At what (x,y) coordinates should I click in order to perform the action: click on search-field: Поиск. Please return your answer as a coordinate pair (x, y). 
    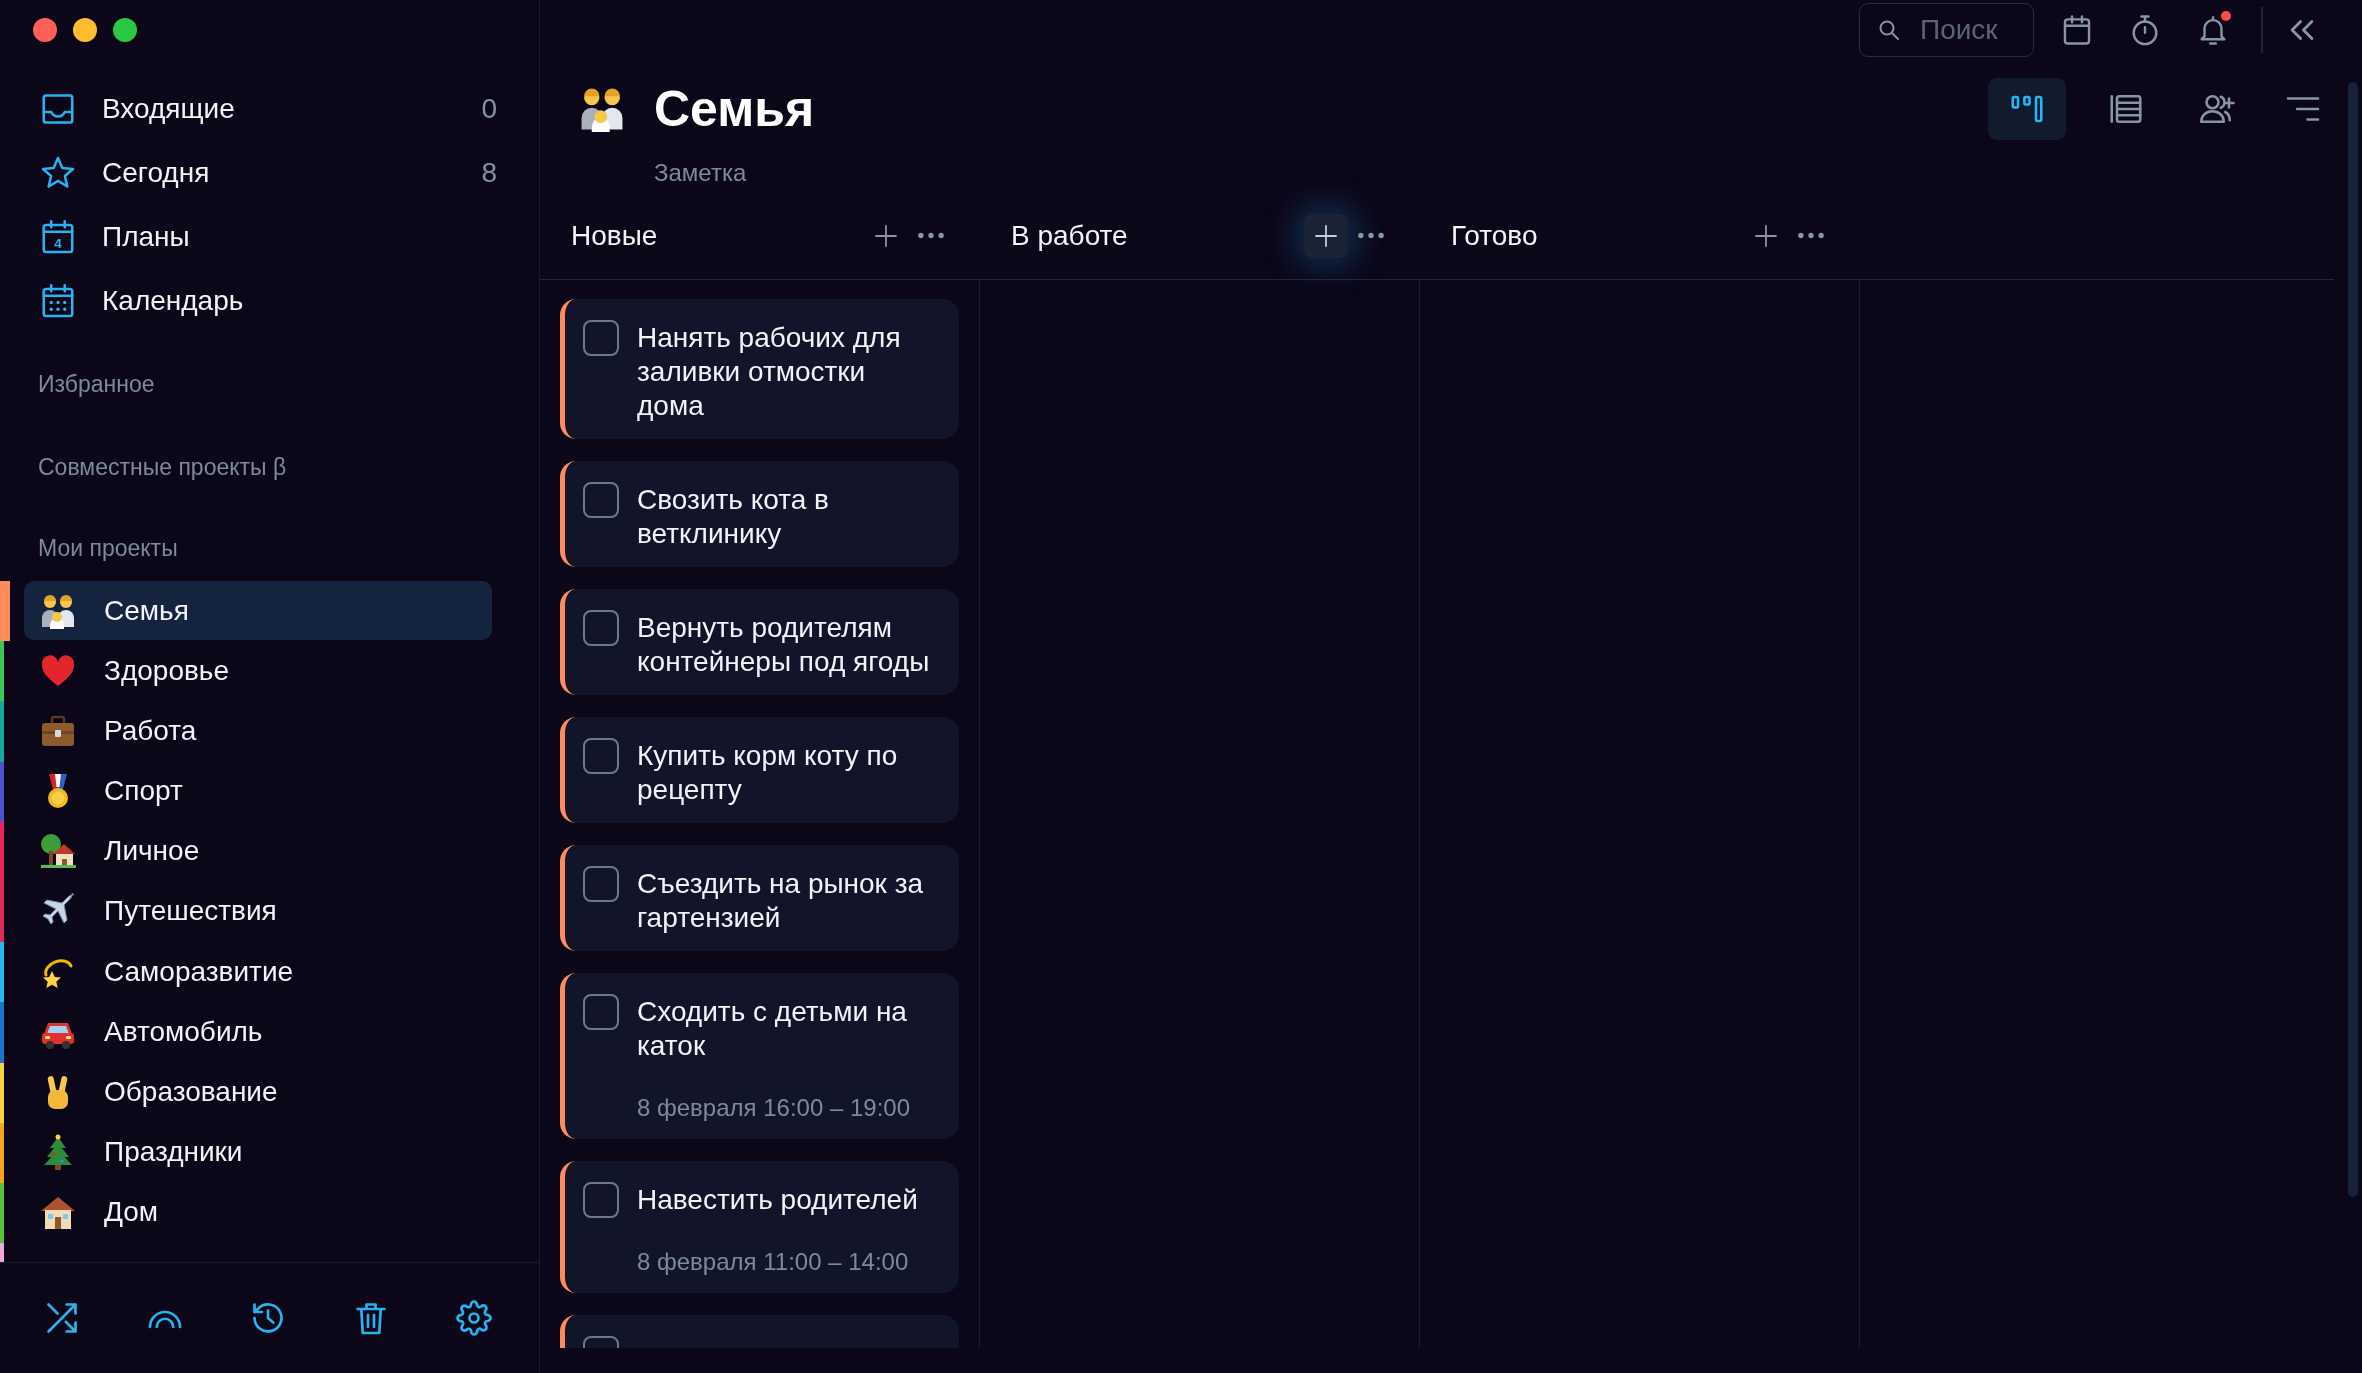
    Looking at the image, I should click on (1946, 30).